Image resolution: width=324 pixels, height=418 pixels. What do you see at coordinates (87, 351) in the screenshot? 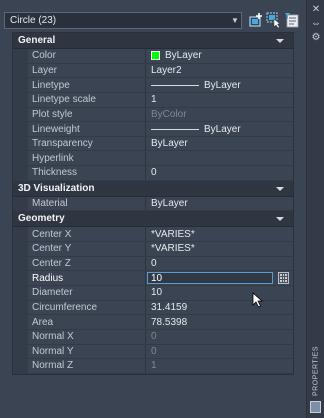
I see `property-name: Normal Y` at bounding box center [87, 351].